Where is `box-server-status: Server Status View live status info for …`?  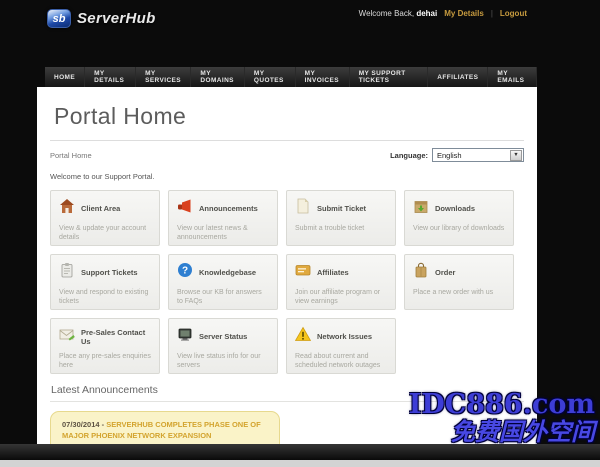
box-server-status: Server Status View live status info for … is located at coordinates (223, 346).